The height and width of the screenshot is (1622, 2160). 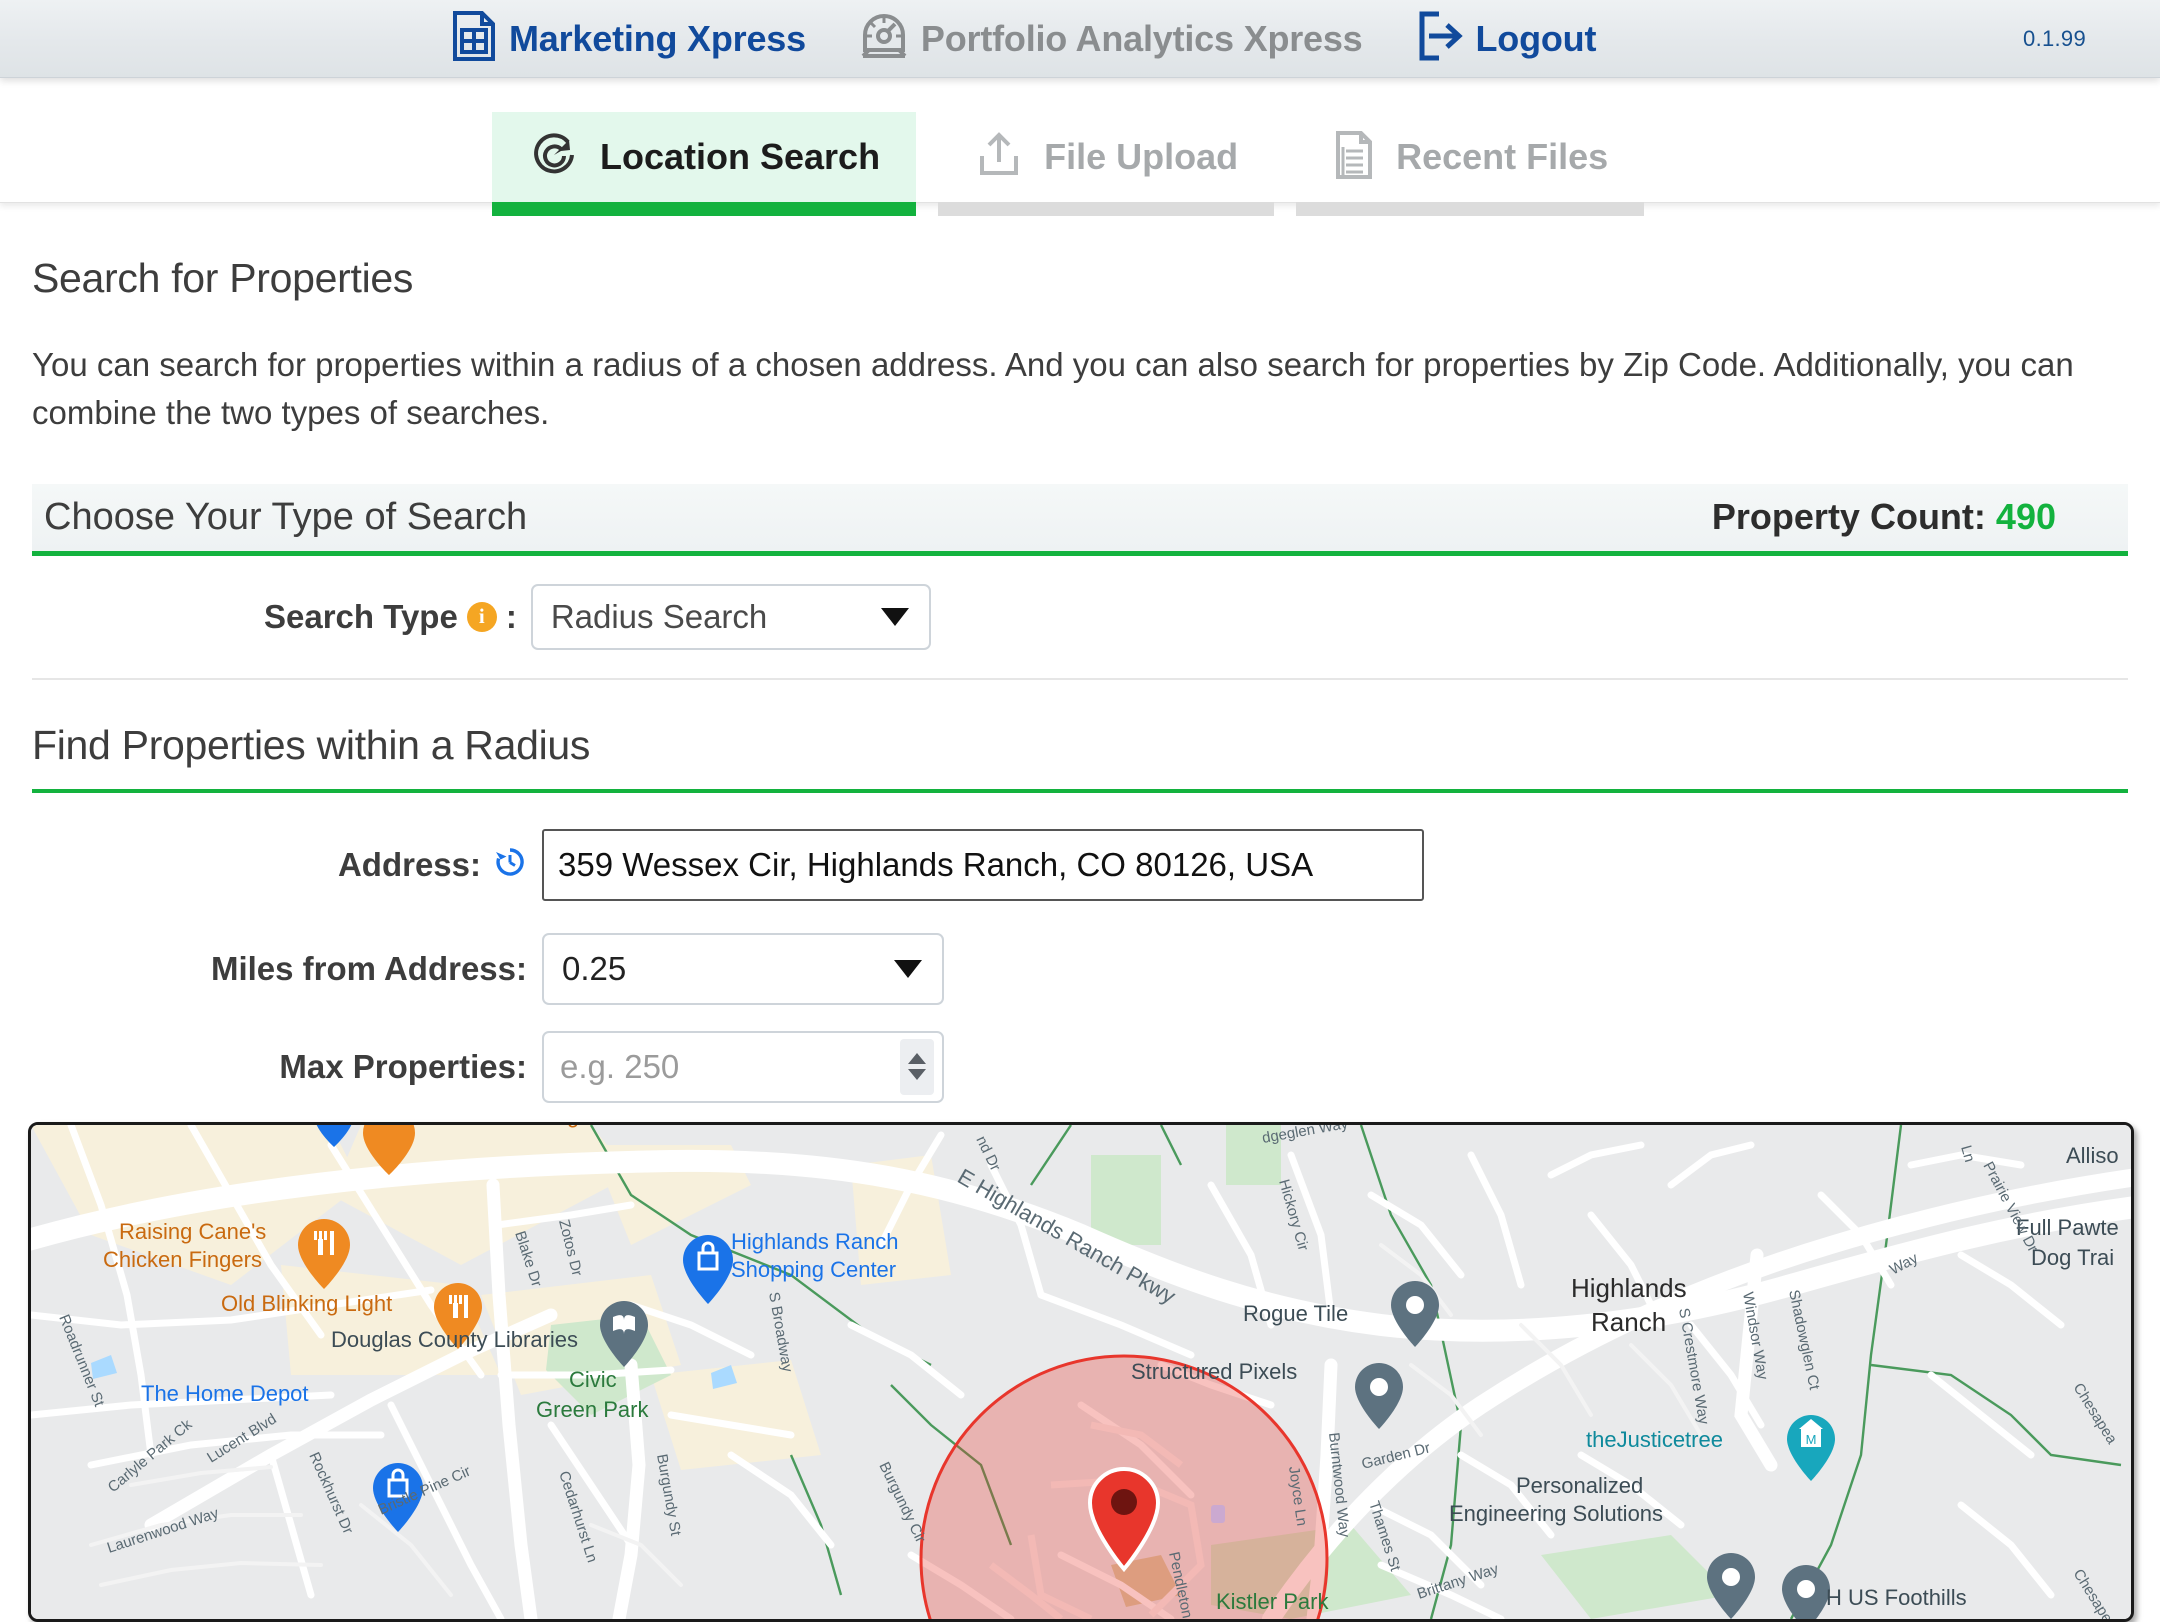 I want to click on main-tab-bar: Location Search File Upload Recent Files, so click(x=1080, y=147).